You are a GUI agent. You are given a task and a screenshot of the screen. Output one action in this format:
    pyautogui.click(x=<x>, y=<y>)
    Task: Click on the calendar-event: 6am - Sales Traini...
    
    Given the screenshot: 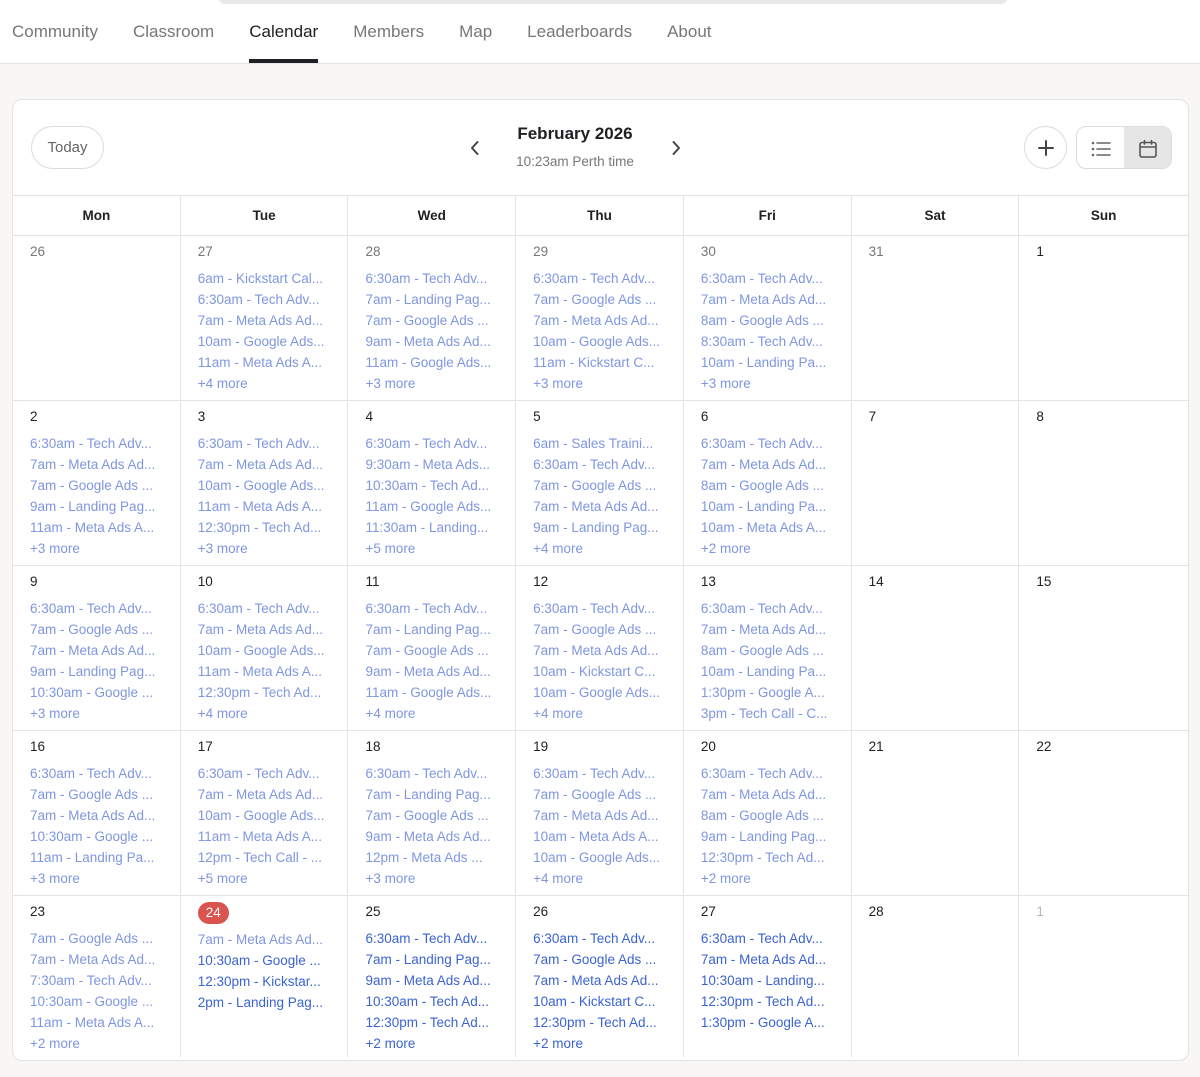 What is the action you would take?
    pyautogui.click(x=600, y=443)
    